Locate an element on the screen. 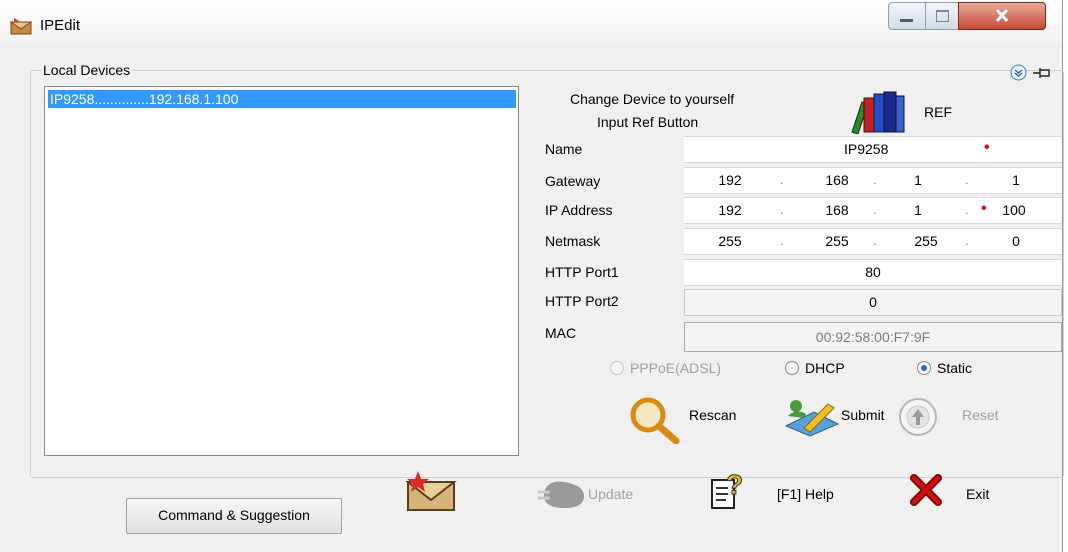 The image size is (1068, 552). name-label: Name is located at coordinates (564, 149).